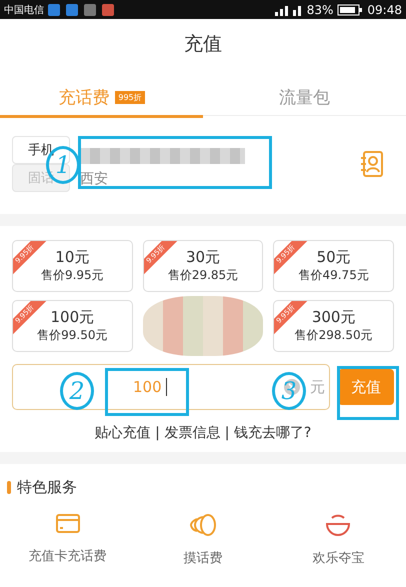 The height and width of the screenshot is (587, 406). What do you see at coordinates (67, 556) in the screenshot?
I see `service-label: 充值卡充话费` at bounding box center [67, 556].